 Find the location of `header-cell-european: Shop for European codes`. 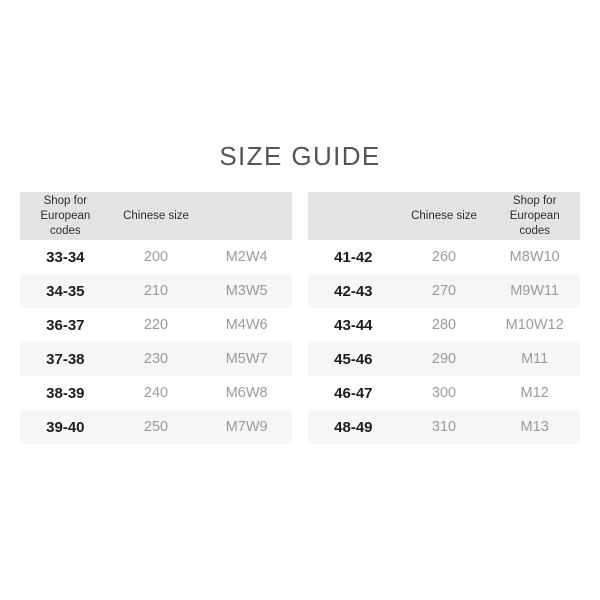

header-cell-european: Shop for European codes is located at coordinates (65, 216).